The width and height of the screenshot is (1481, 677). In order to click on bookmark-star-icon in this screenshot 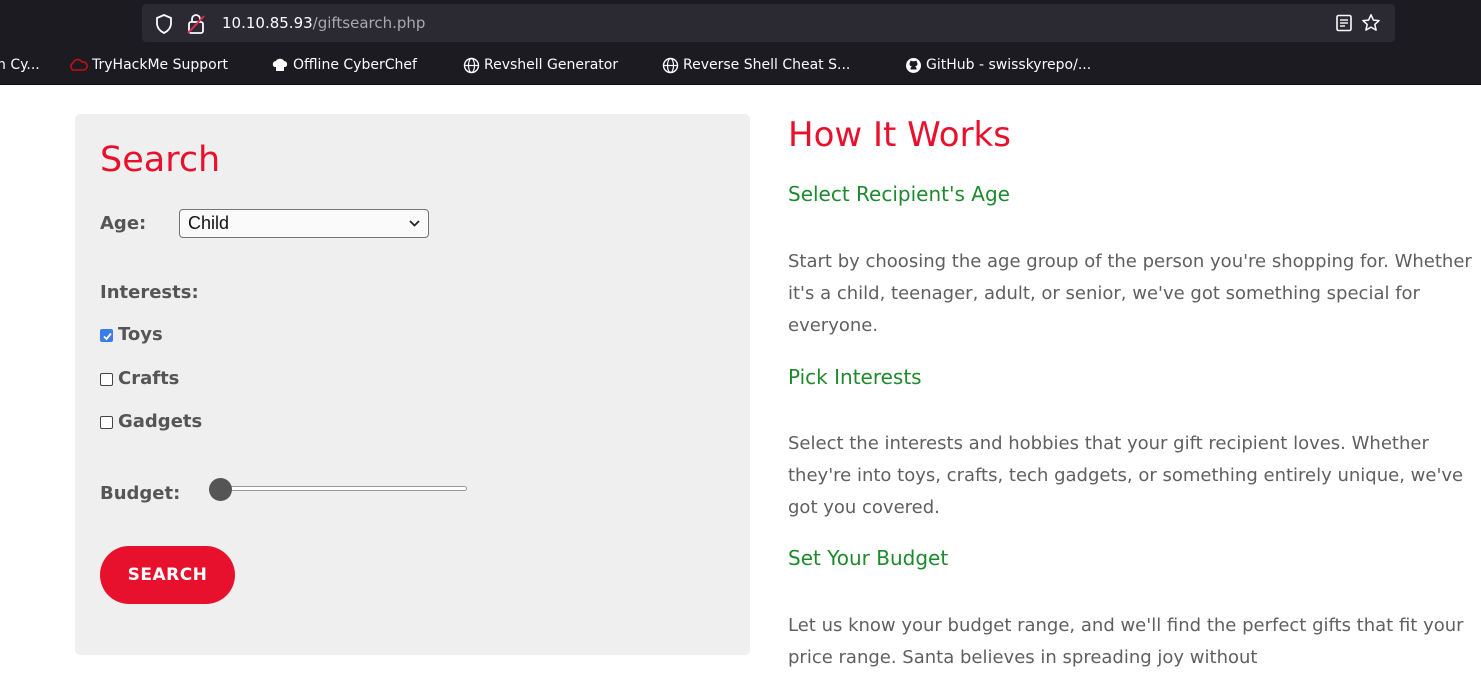, I will do `click(1371, 25)`.